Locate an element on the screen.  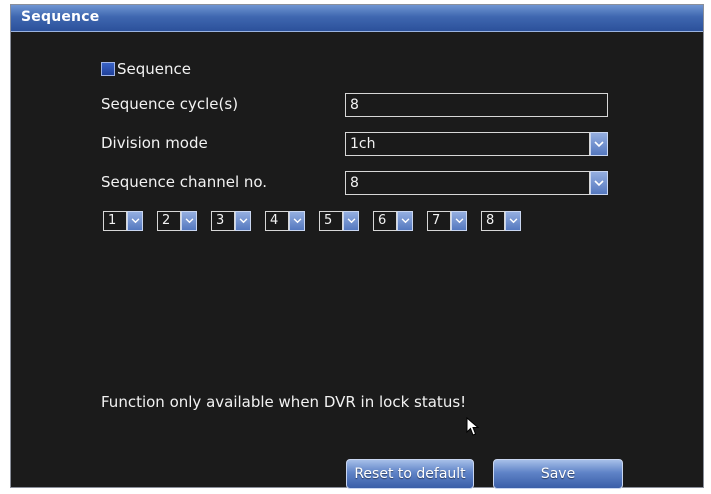
sequence-channel-value: 8 is located at coordinates (467, 183).